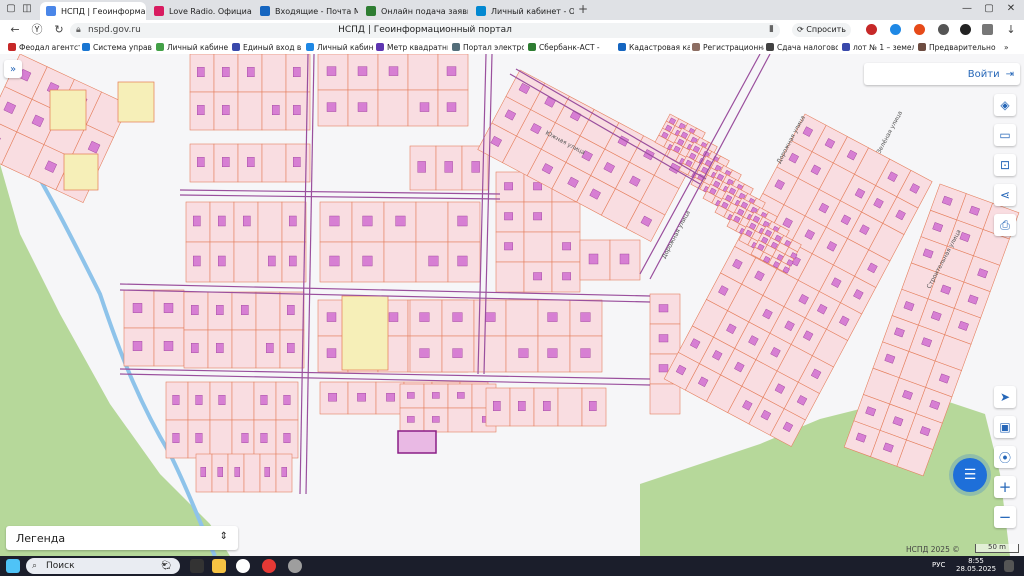  Describe the element at coordinates (1011, 47) in the screenshot. I see `bookmarks-overflow-icon: »` at that location.